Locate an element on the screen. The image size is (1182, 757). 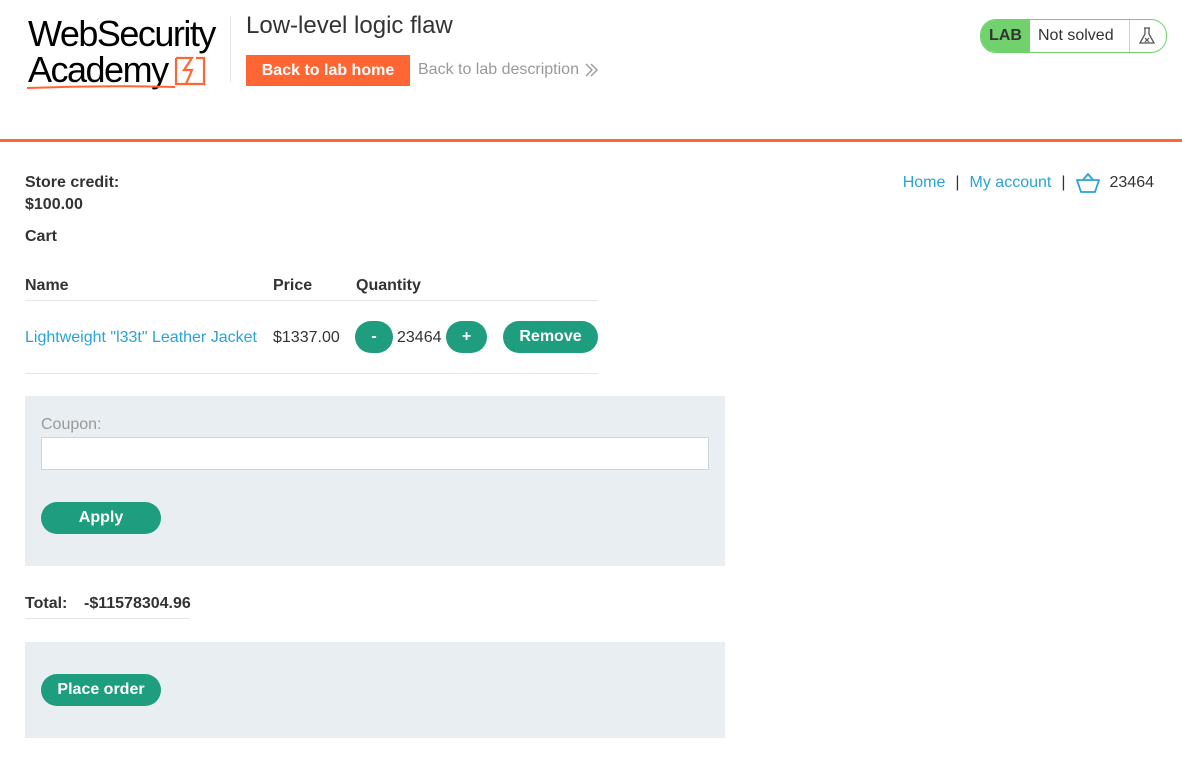
coupon-panel: Coupon: Apply is located at coordinates (375, 481).